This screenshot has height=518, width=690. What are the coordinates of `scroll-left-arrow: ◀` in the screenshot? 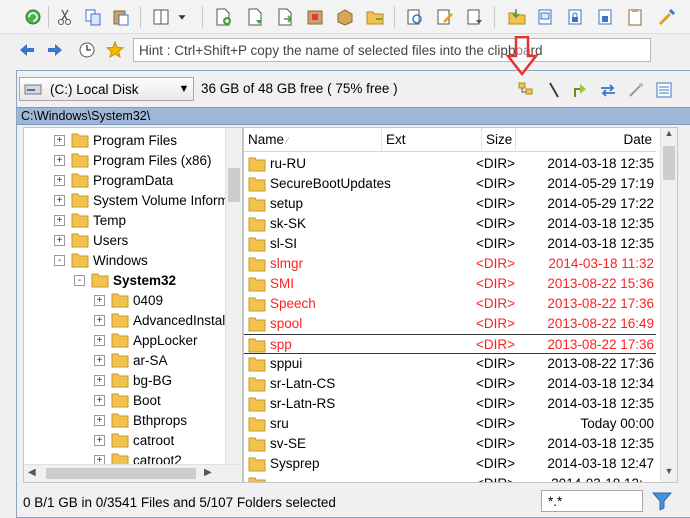 It's located at (32, 472).